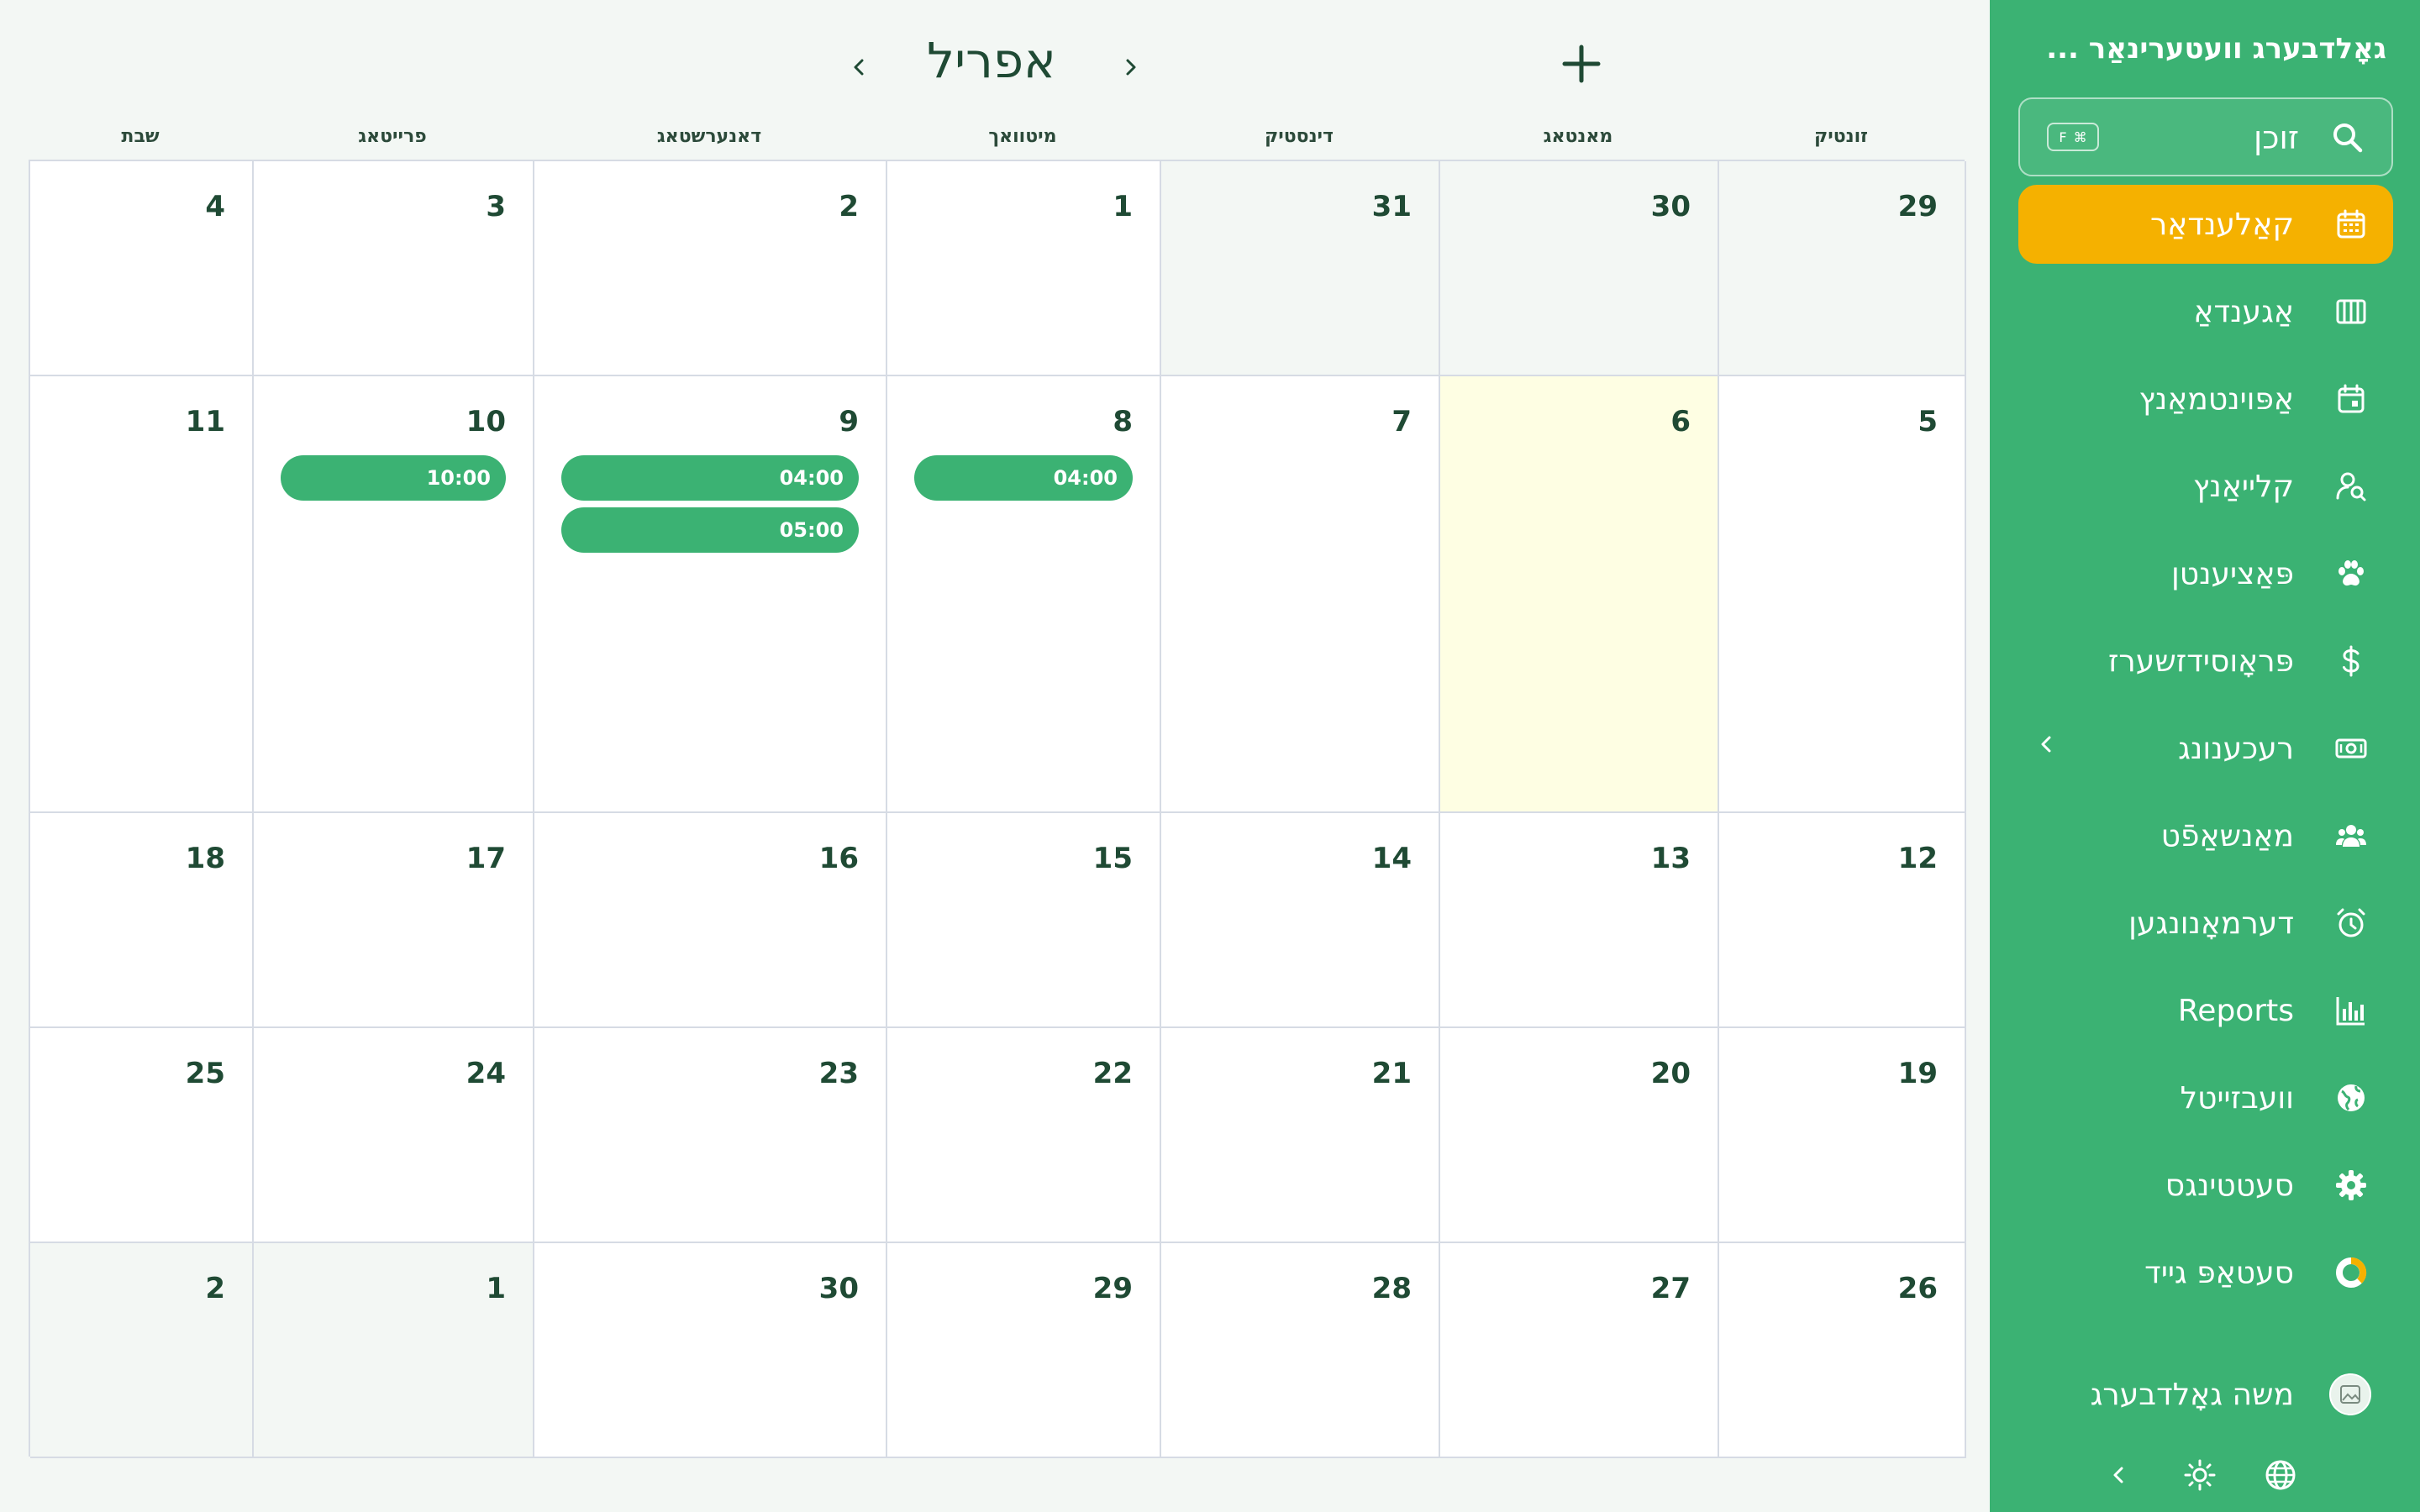  Describe the element at coordinates (142, 594) in the screenshot. I see `calendar-day-cell: 11` at that location.